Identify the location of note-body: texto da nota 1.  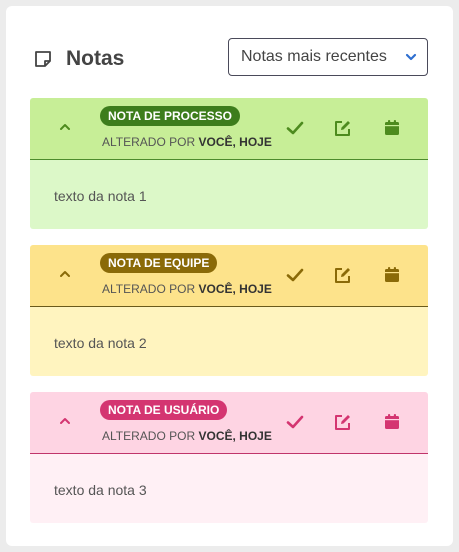
(229, 194).